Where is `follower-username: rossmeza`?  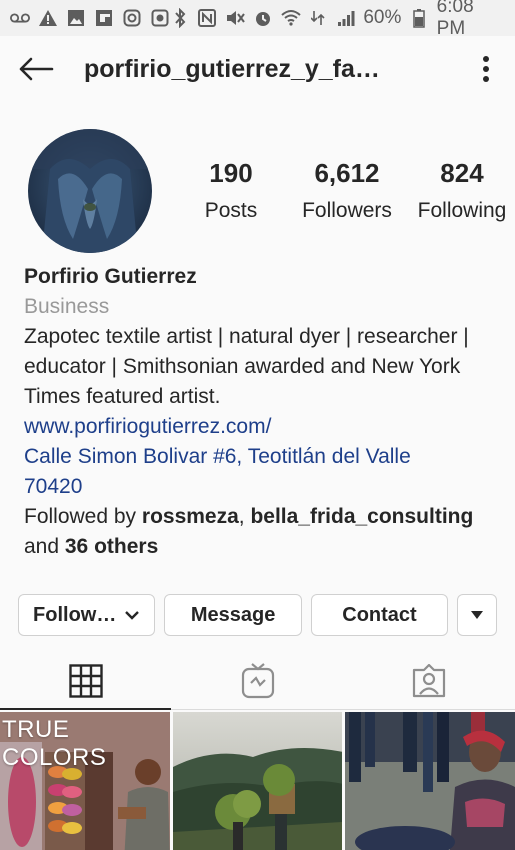
follower-username: rossmeza is located at coordinates (190, 516).